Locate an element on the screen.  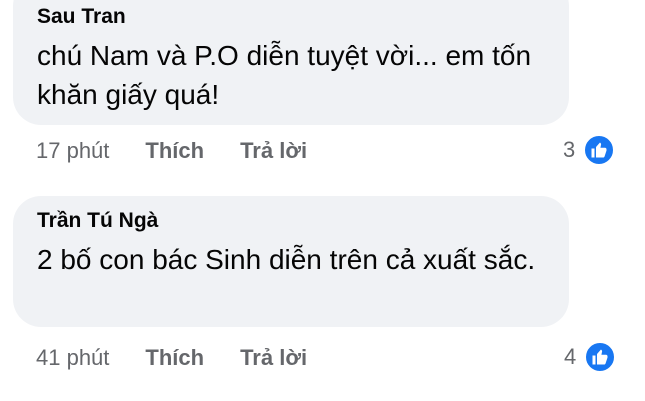
reaction-count: 4 is located at coordinates (570, 356).